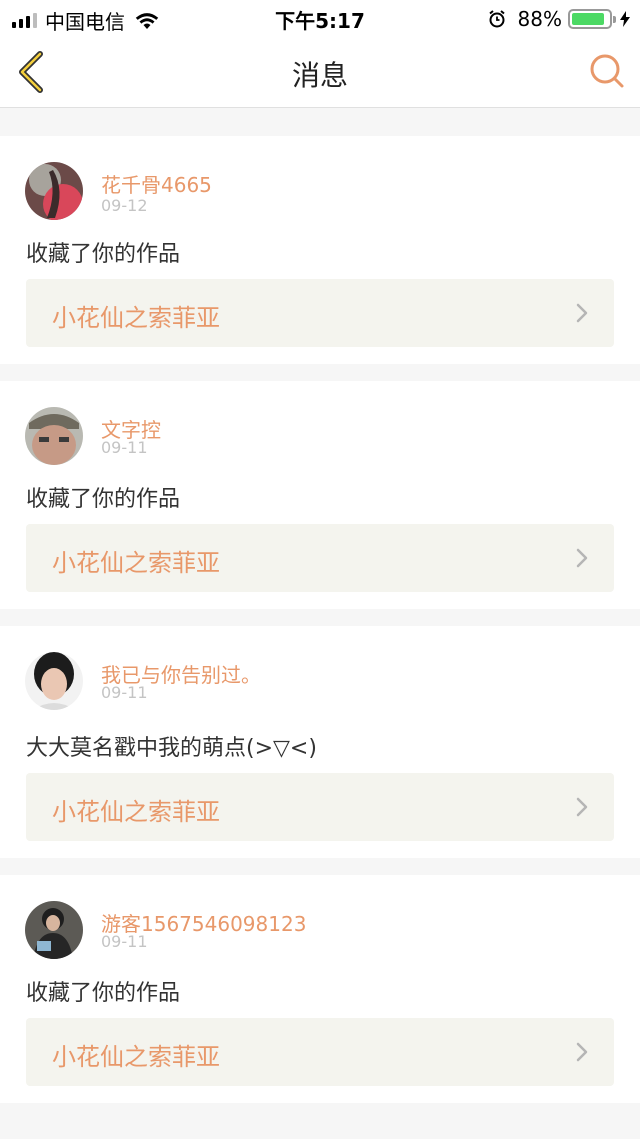 The width and height of the screenshot is (640, 1139). What do you see at coordinates (539, 19) in the screenshot?
I see `battery-percent: 88%` at bounding box center [539, 19].